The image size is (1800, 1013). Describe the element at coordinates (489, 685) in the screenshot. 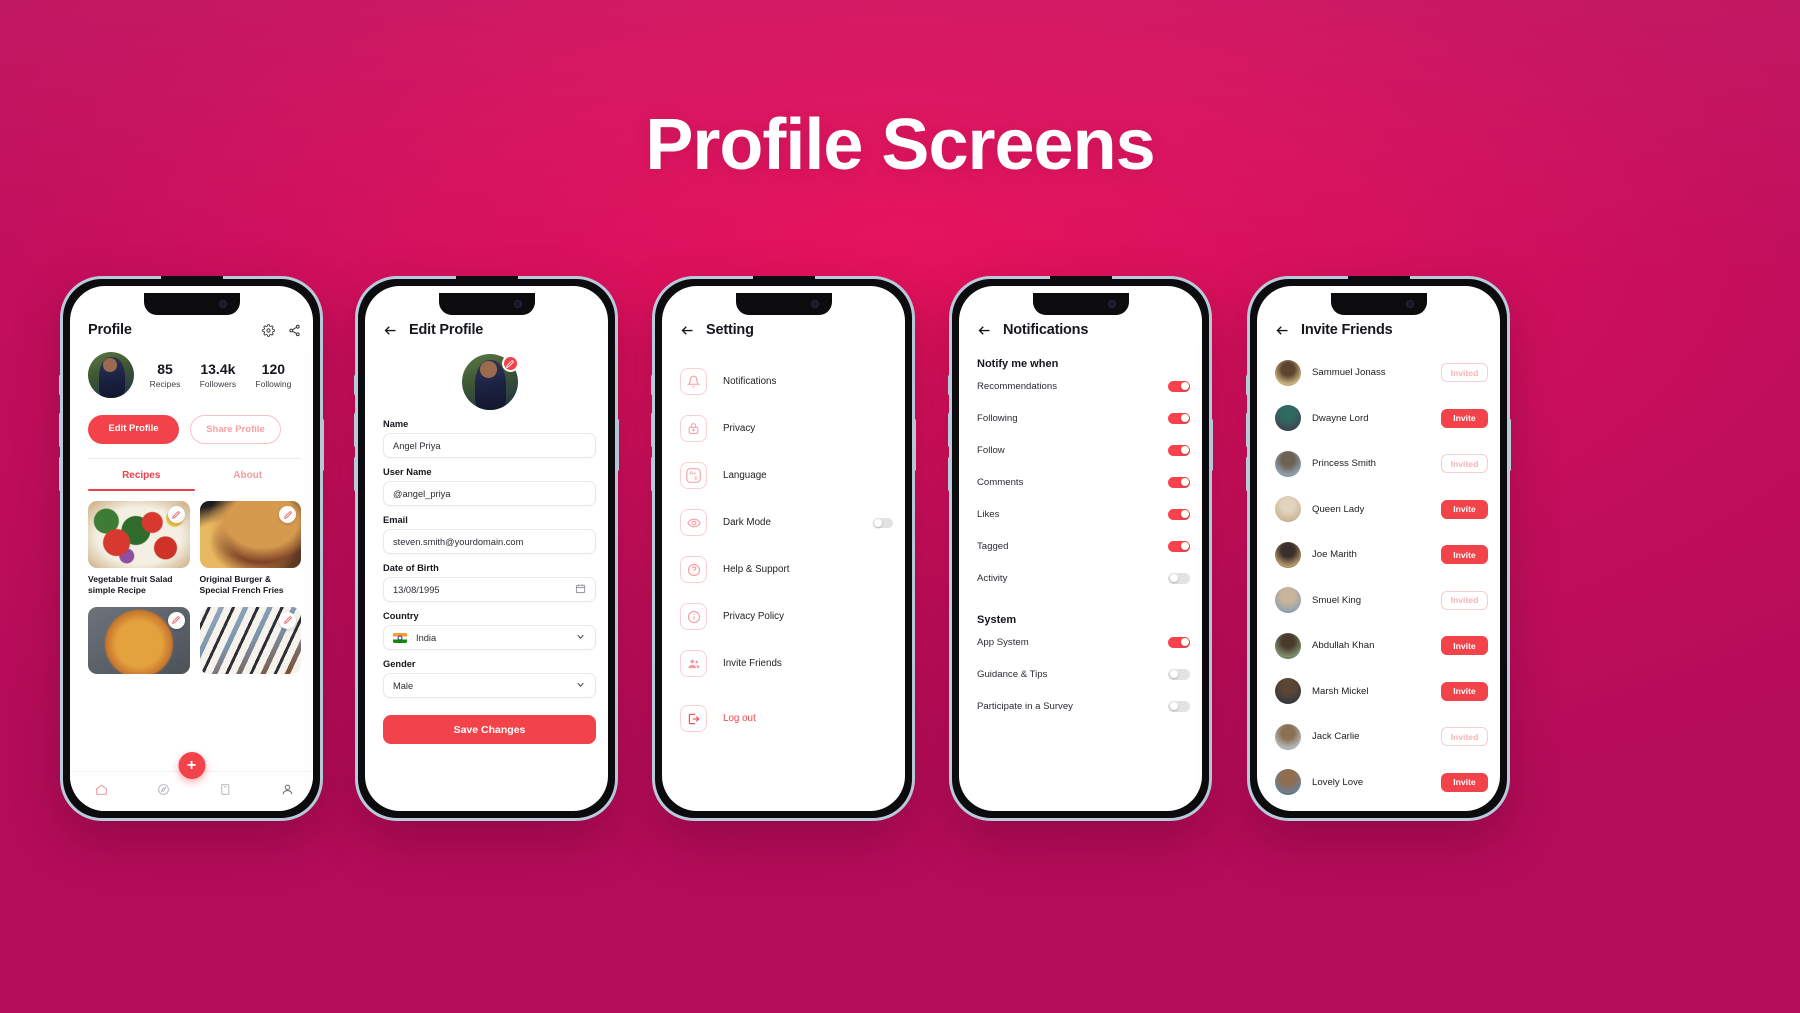

I see `gender-select: Male` at that location.